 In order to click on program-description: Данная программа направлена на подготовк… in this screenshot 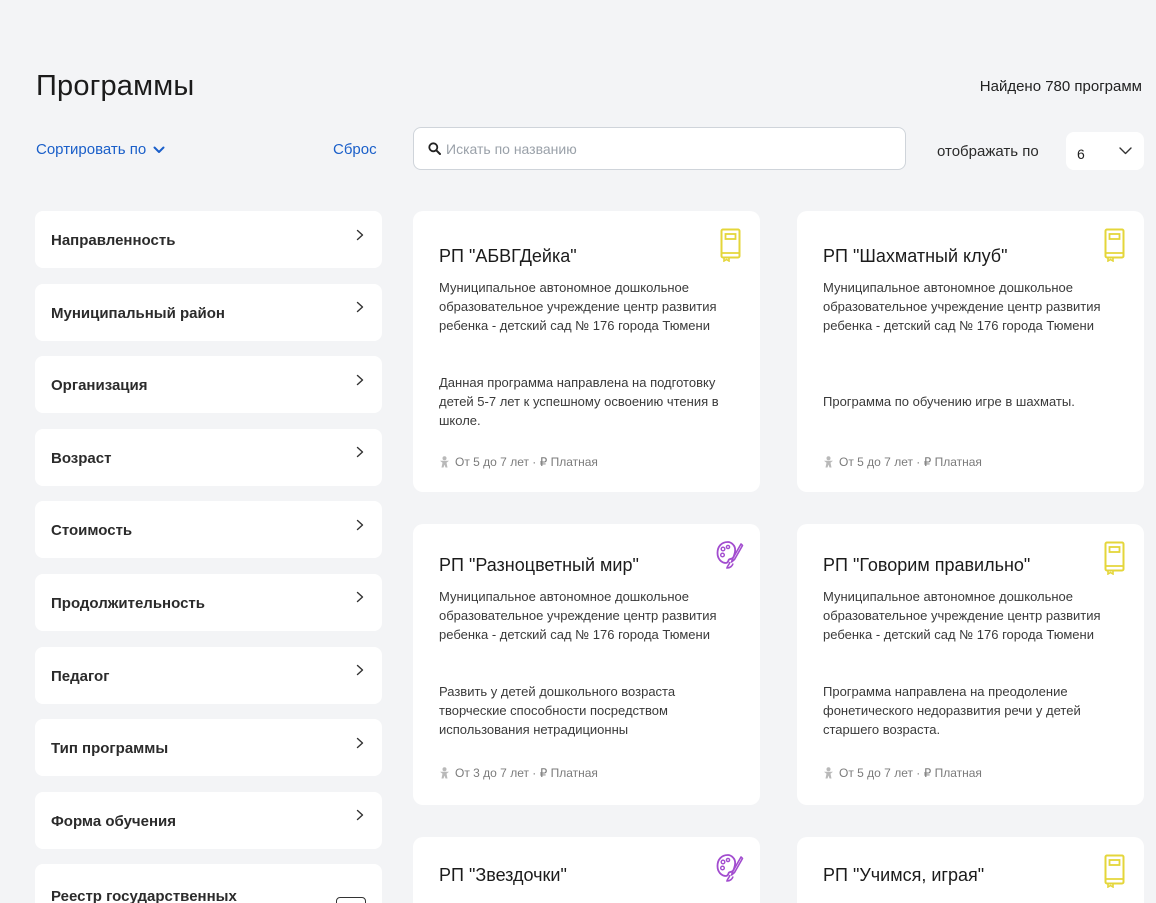, I will do `click(579, 401)`.